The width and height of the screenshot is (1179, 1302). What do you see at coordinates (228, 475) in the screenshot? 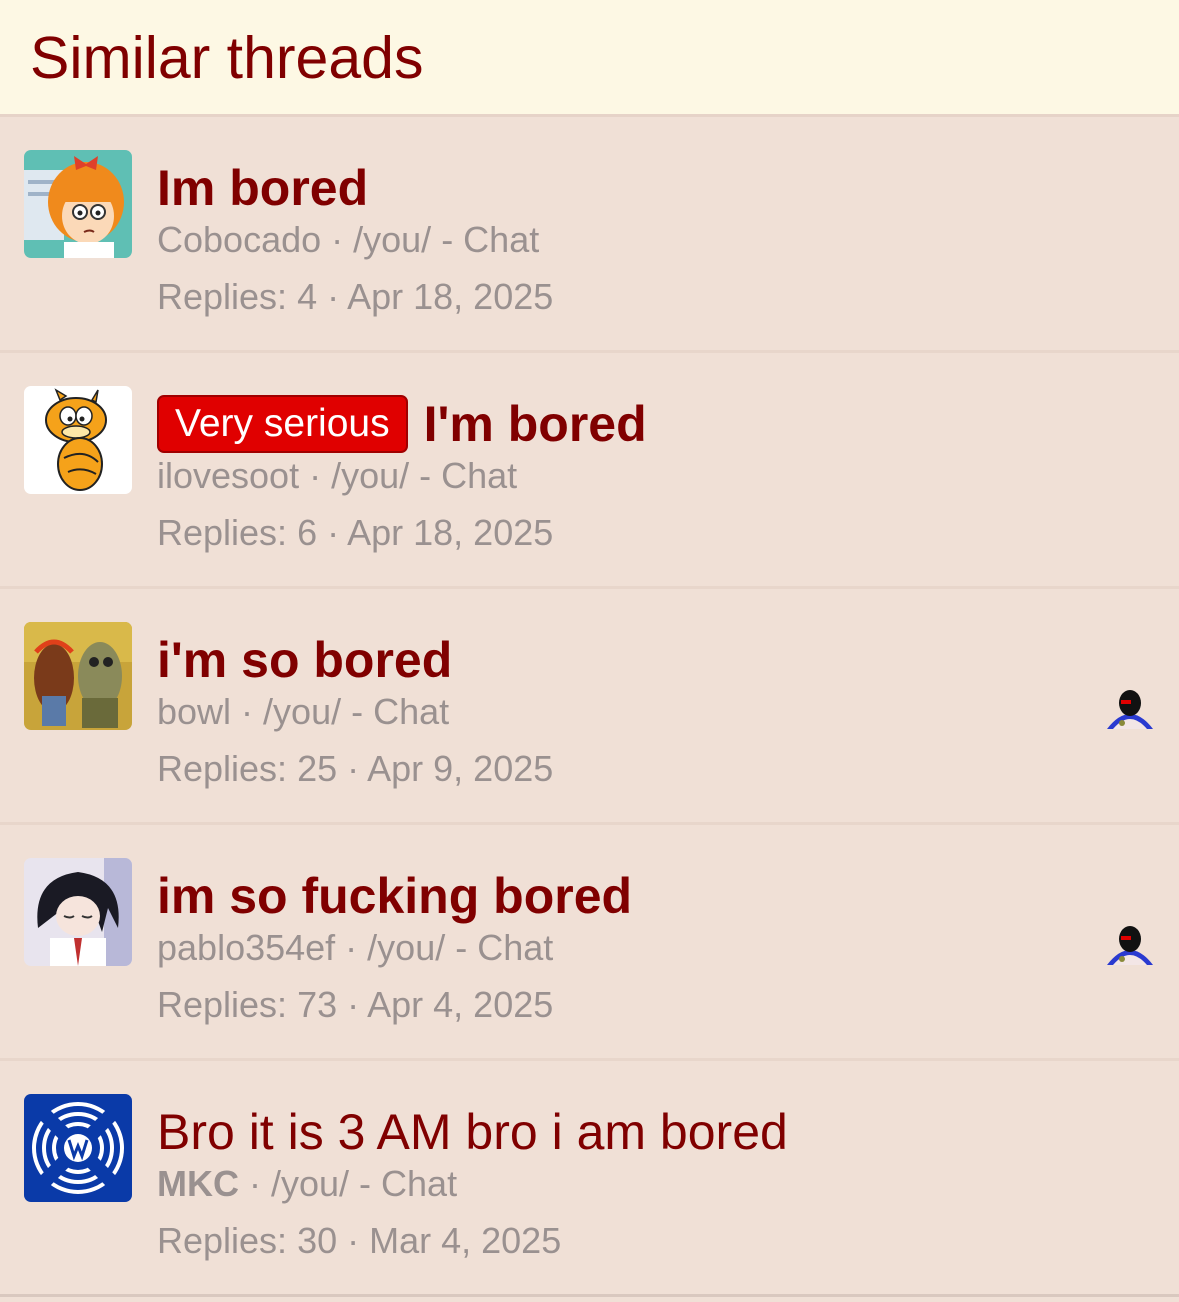
I see `author-link: ilovesoot` at bounding box center [228, 475].